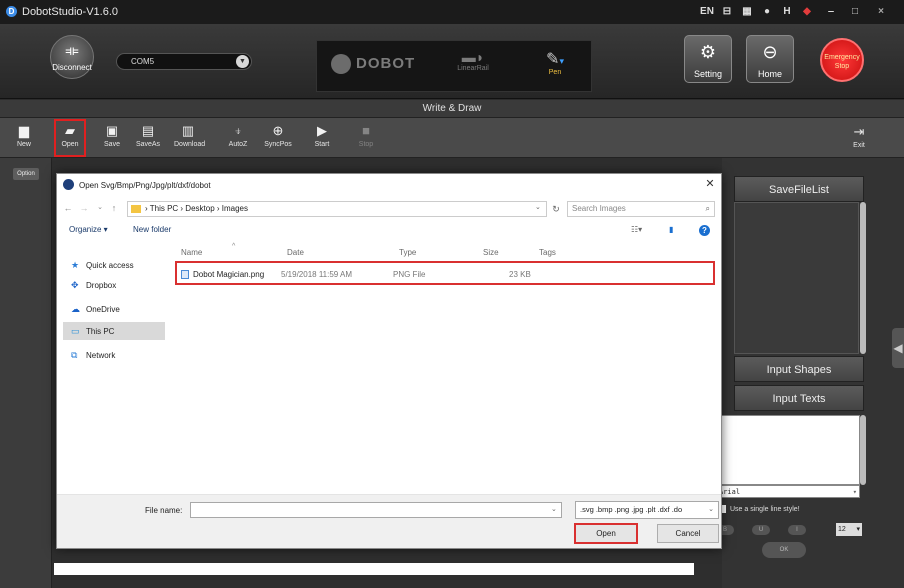  Describe the element at coordinates (190, 138) in the screenshot. I see `download-button: ▥ Download` at that location.